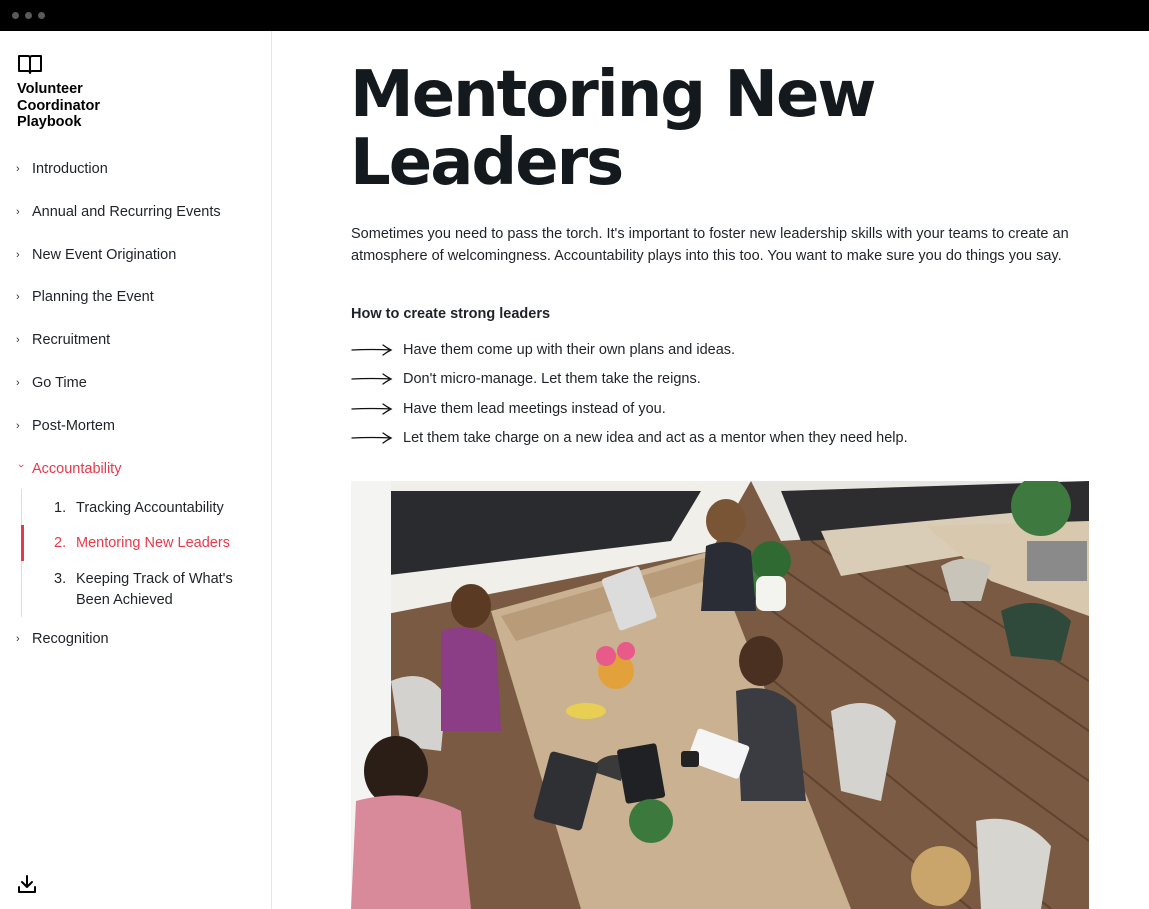  What do you see at coordinates (150, 508) in the screenshot?
I see `subnav-item-label: Tracking Accountability` at bounding box center [150, 508].